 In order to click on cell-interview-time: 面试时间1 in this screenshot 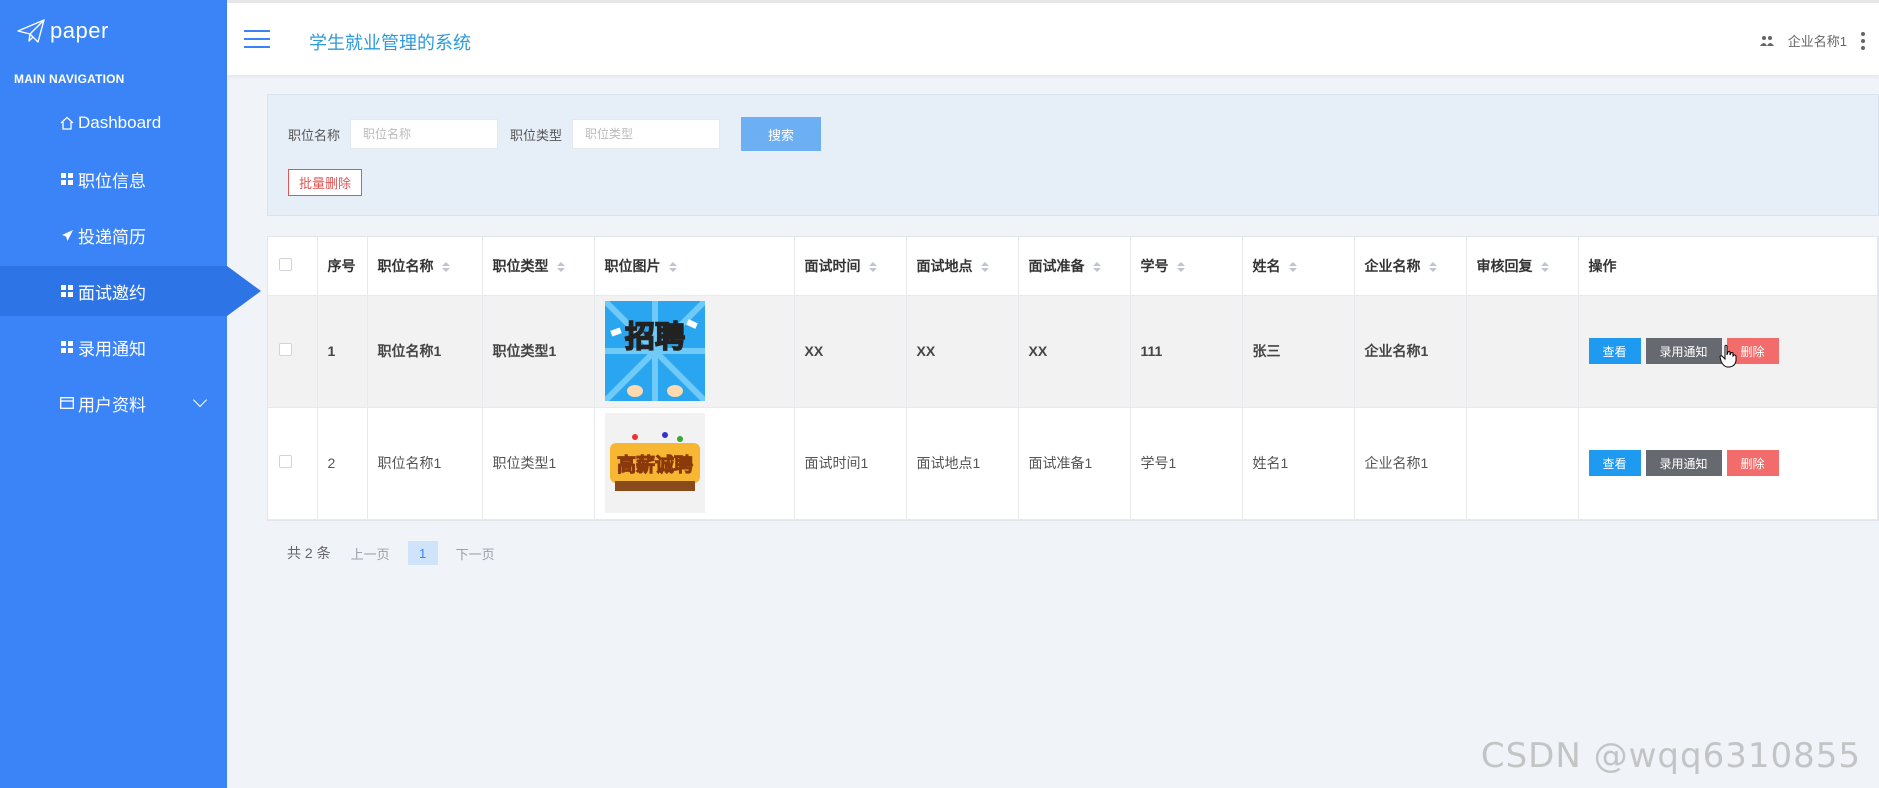, I will do `click(850, 463)`.